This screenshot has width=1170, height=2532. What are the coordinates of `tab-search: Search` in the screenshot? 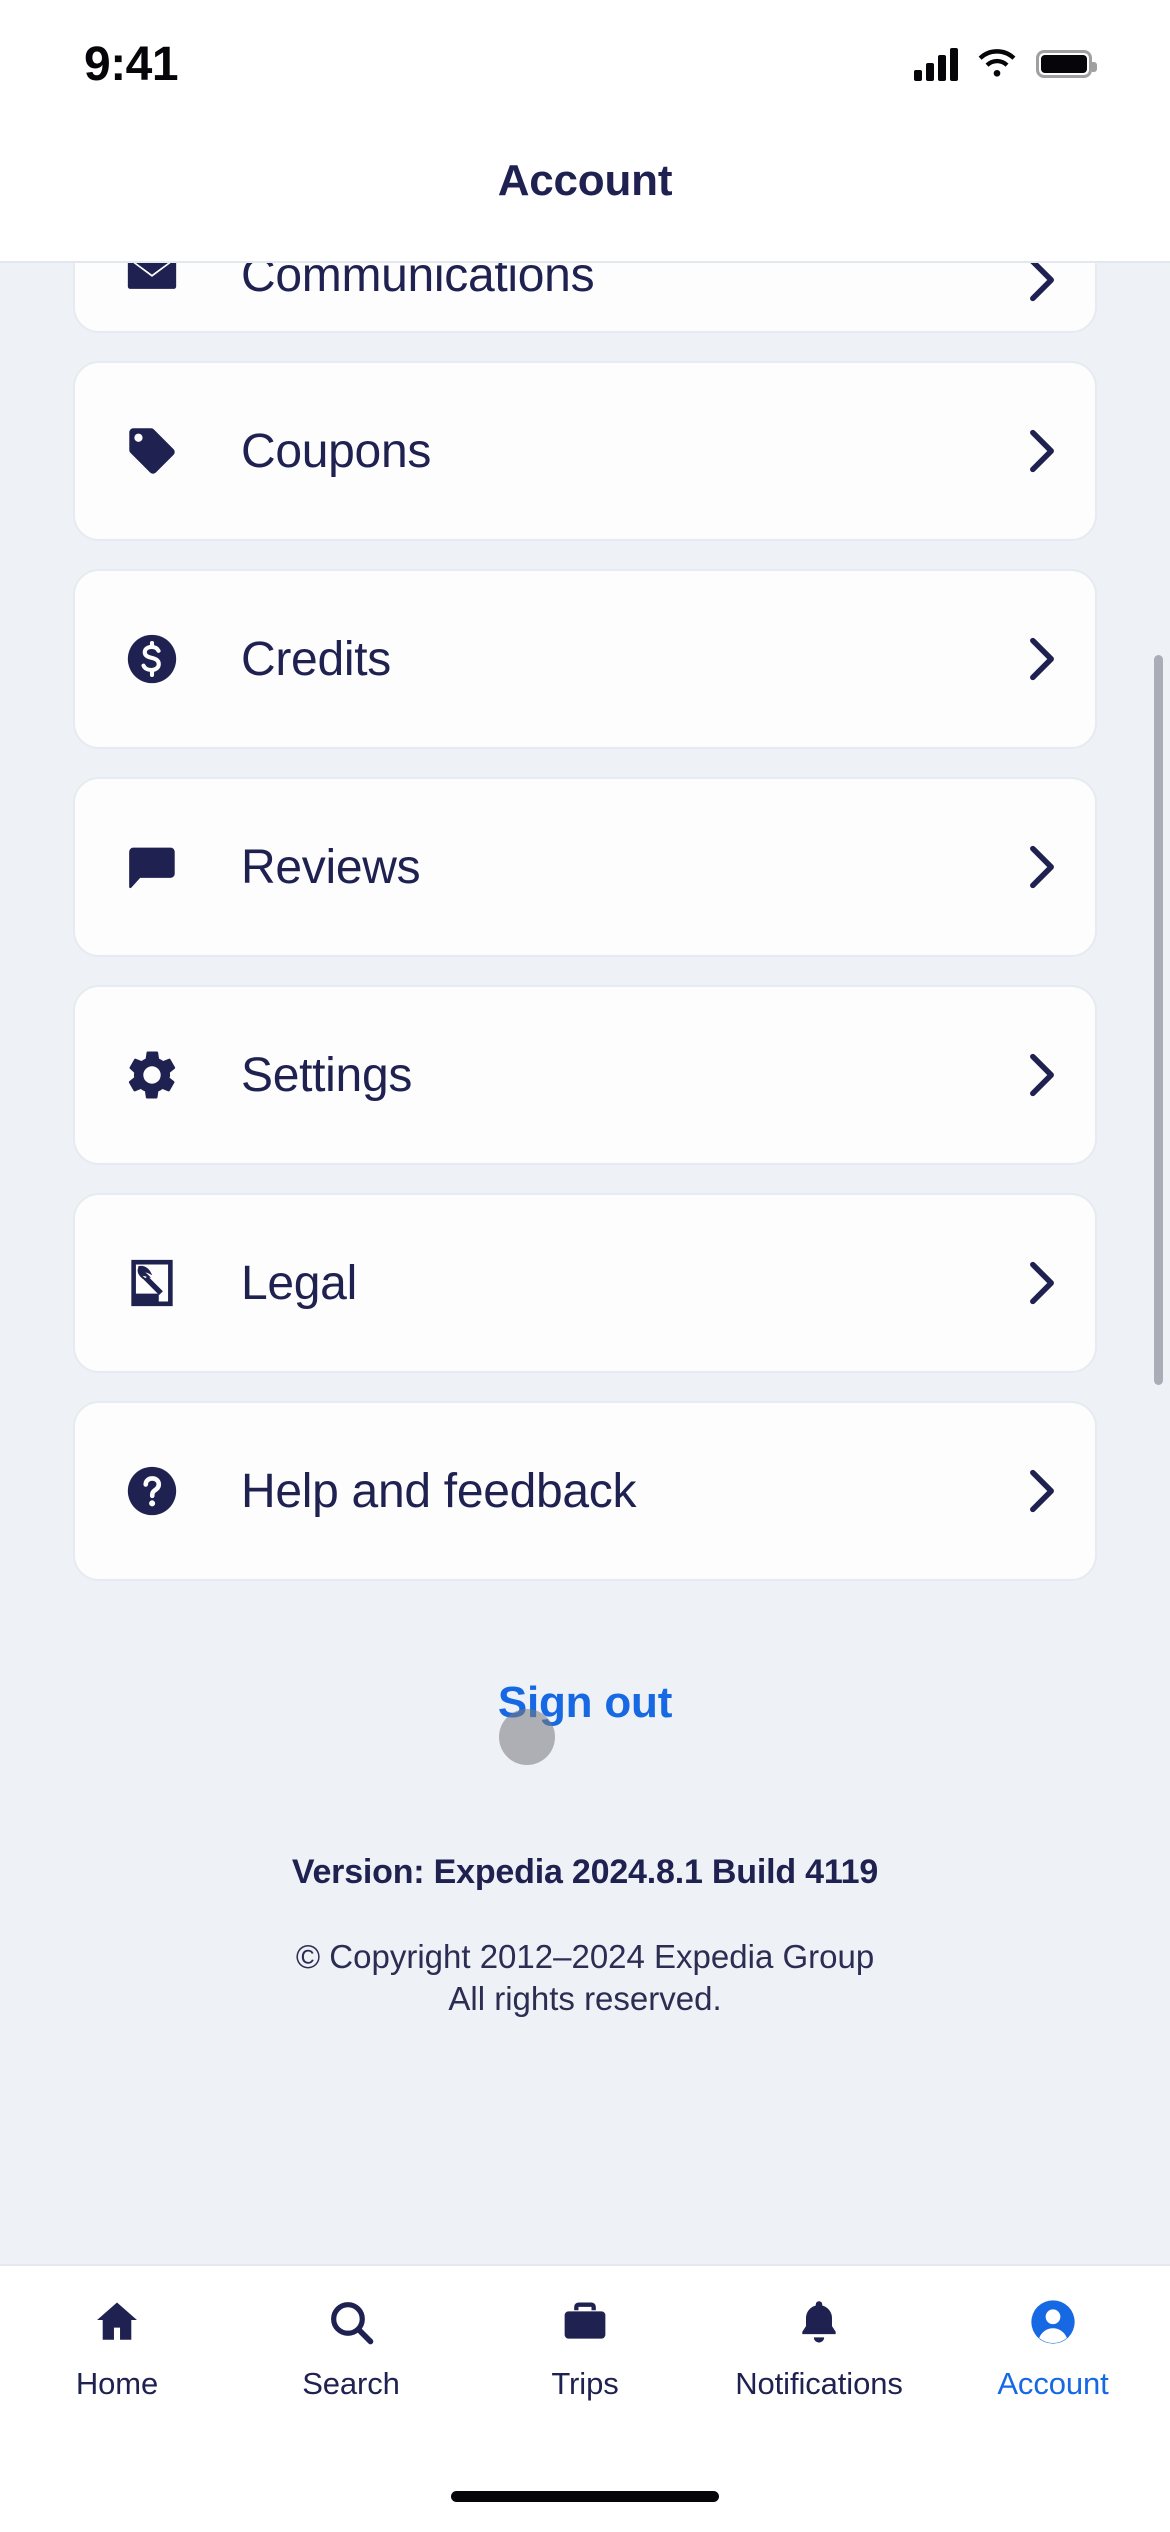 It's located at (351, 2348).